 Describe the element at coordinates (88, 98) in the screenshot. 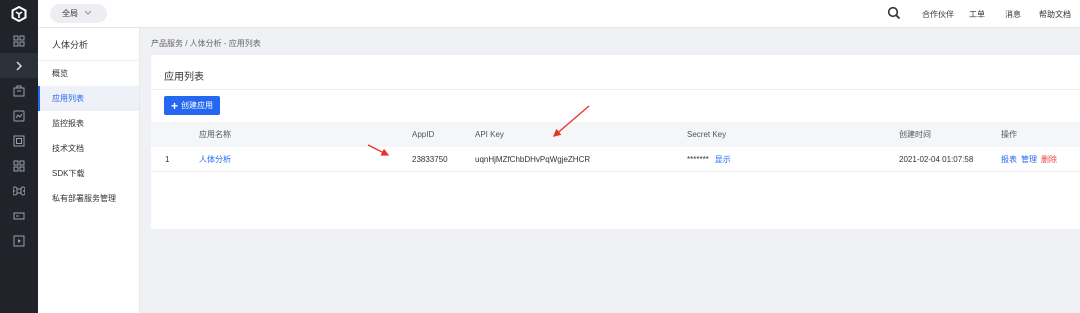

I see `sidebar-item-app-list: 应用列表` at that location.